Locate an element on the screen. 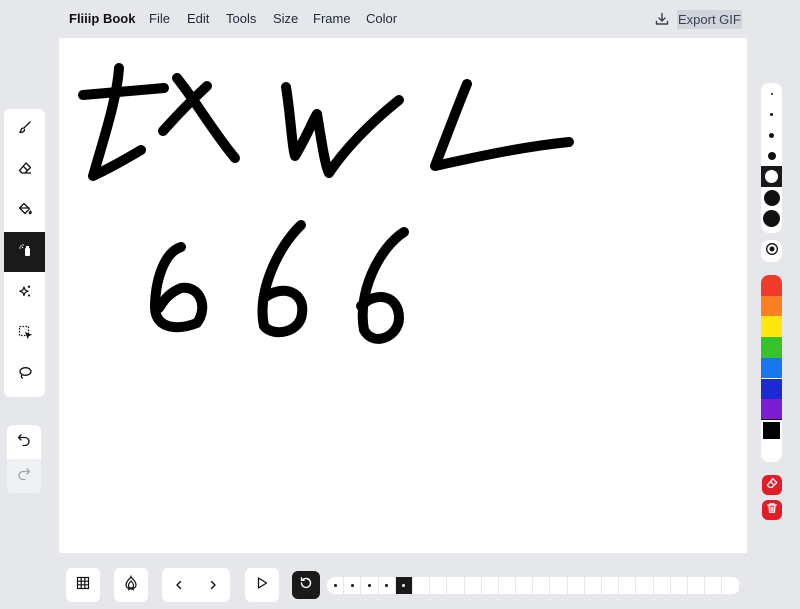 This screenshot has height=609, width=800. menu-tools: Tools is located at coordinates (241, 18).